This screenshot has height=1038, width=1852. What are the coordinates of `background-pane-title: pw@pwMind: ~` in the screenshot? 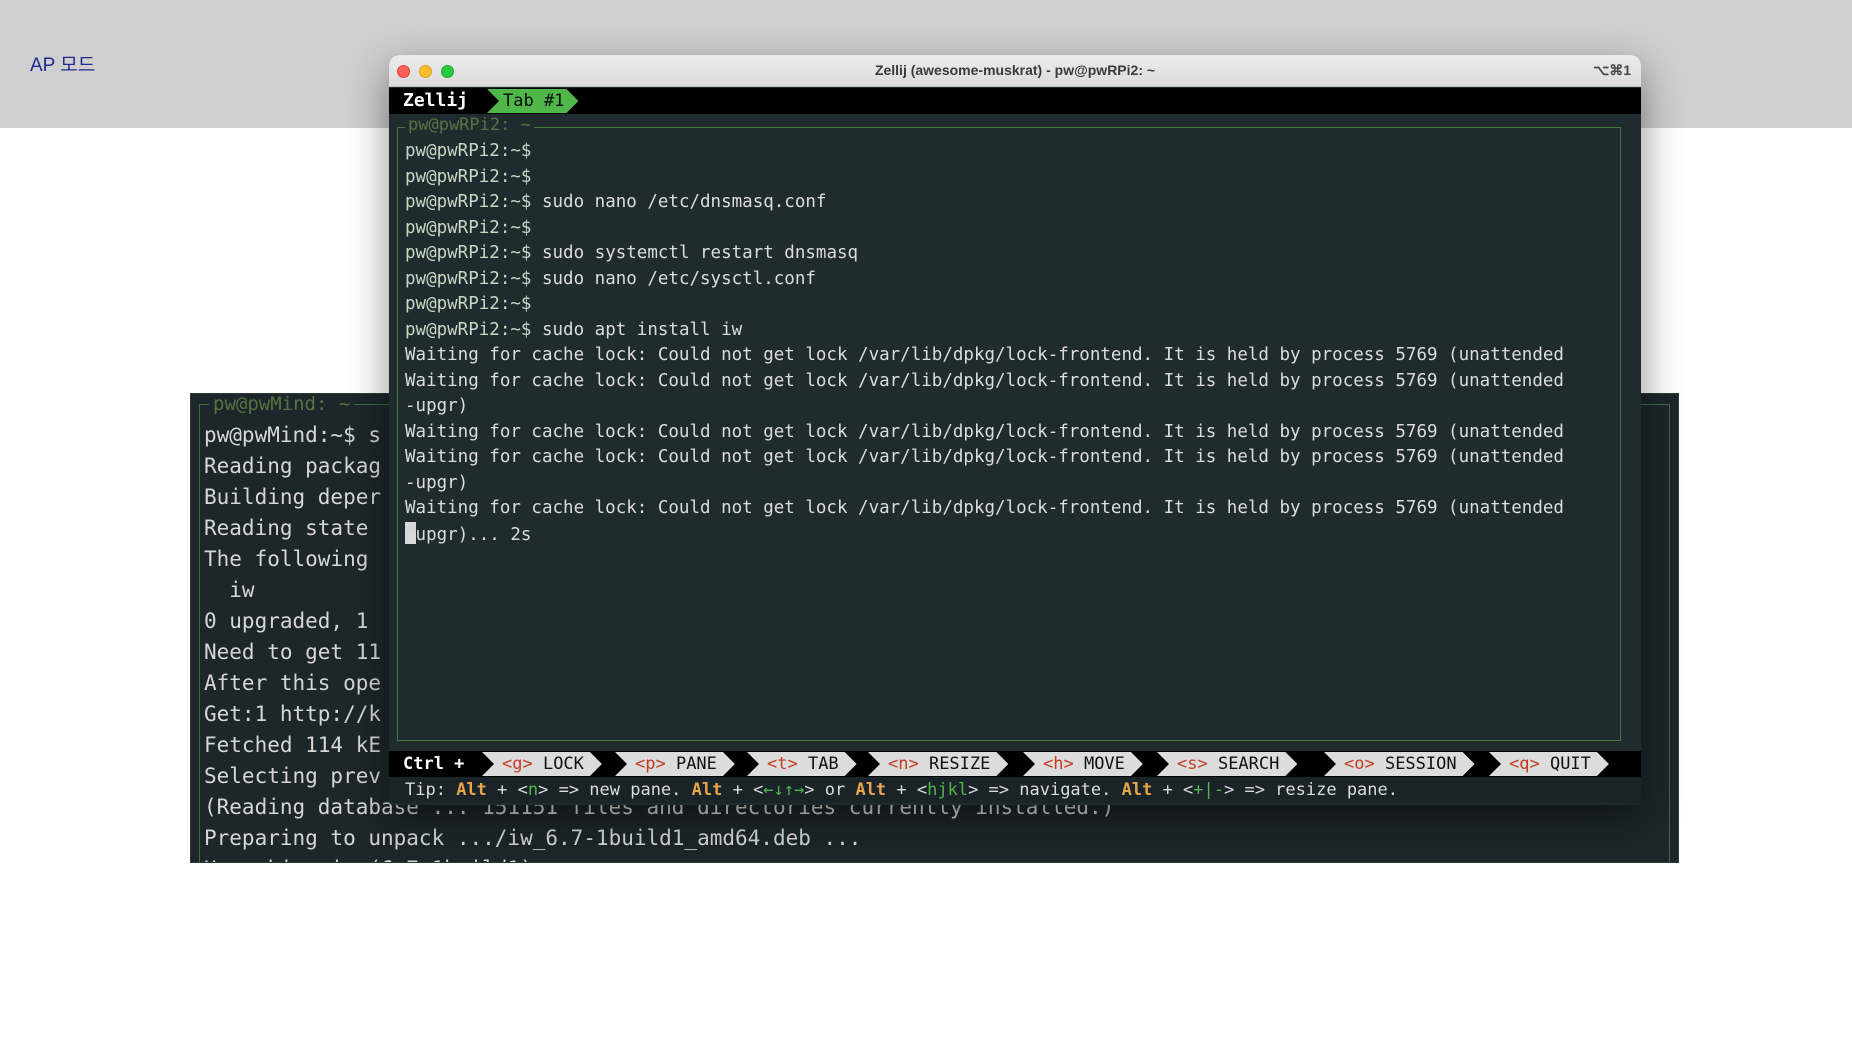 It's located at (282, 404).